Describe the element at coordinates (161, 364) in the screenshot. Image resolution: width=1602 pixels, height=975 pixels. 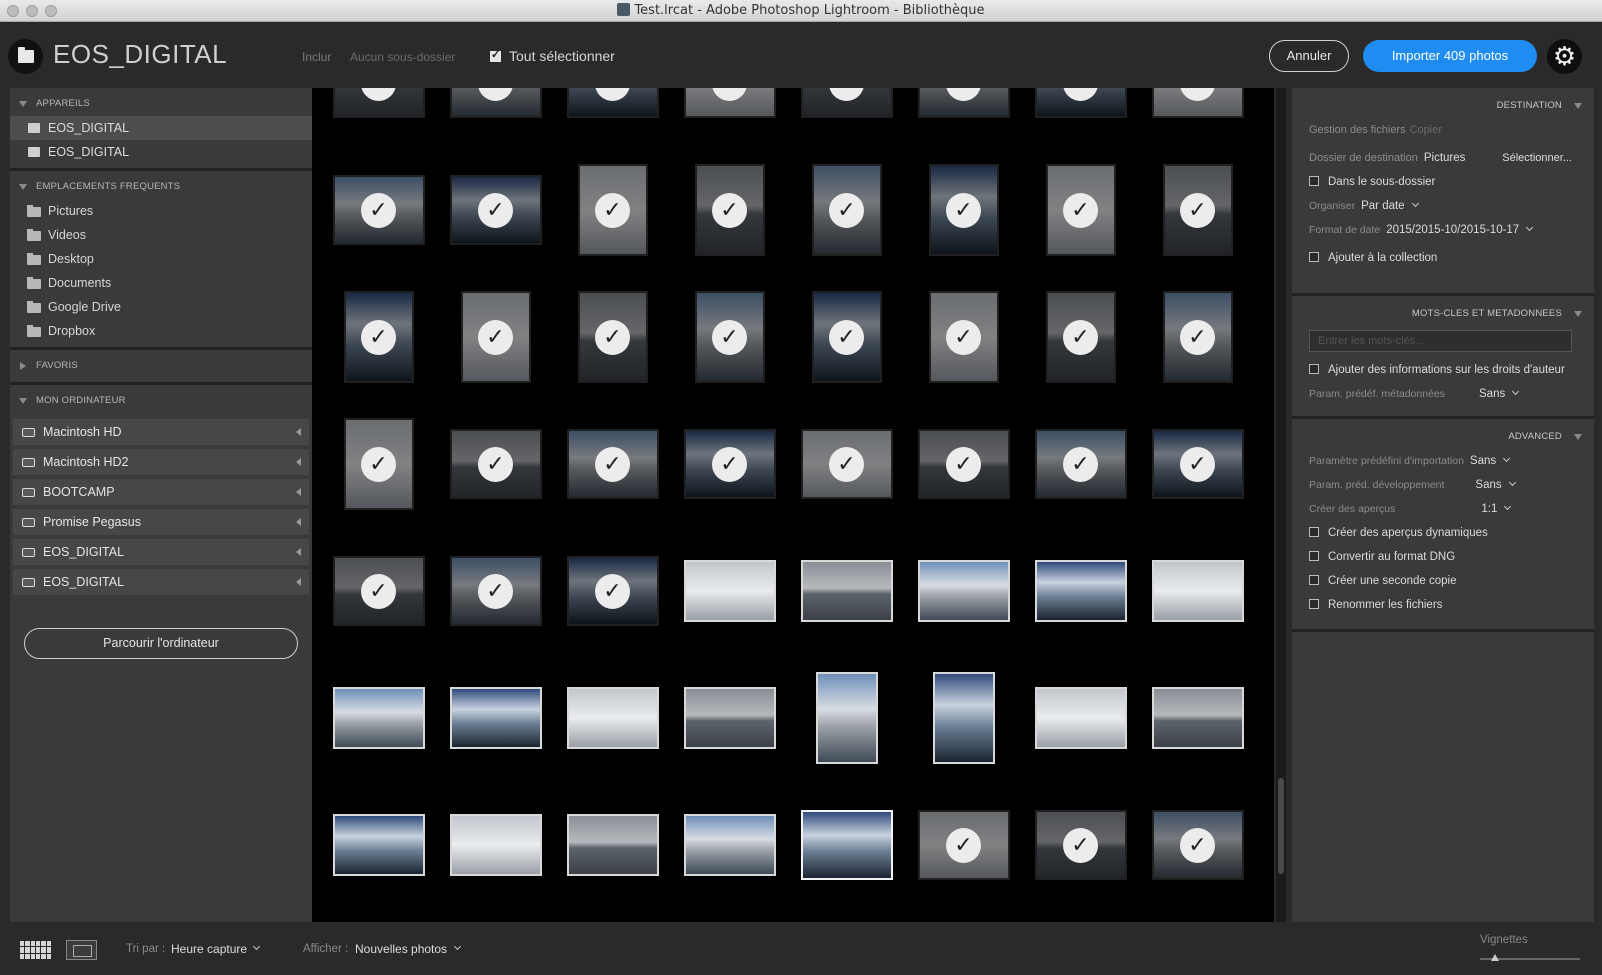
I see `favorites-header: FAVORIS` at that location.